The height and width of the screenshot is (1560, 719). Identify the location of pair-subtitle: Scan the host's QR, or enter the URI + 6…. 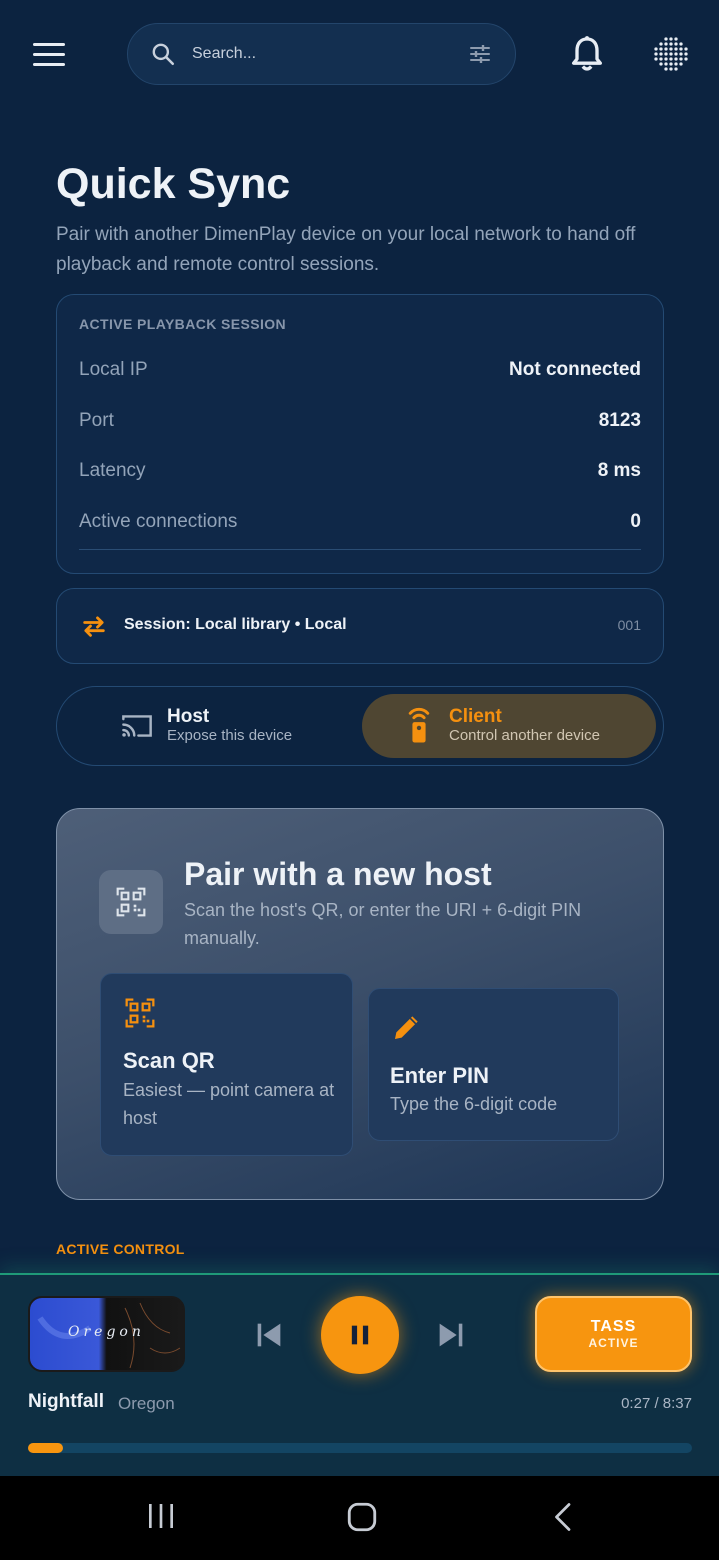
(383, 924).